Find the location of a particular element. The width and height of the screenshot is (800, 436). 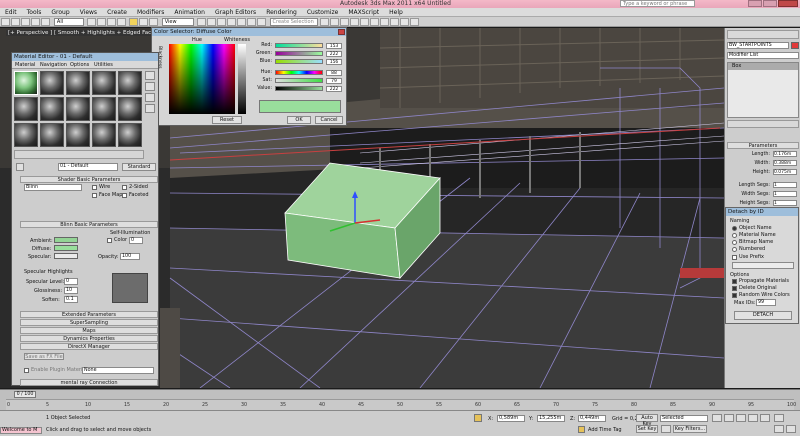

unlink-icon is located at coordinates (35, 22).